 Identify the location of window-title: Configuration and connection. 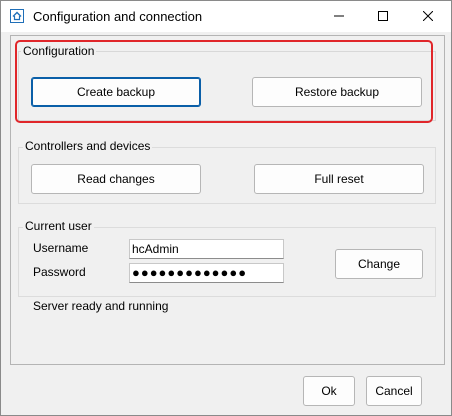
(118, 16).